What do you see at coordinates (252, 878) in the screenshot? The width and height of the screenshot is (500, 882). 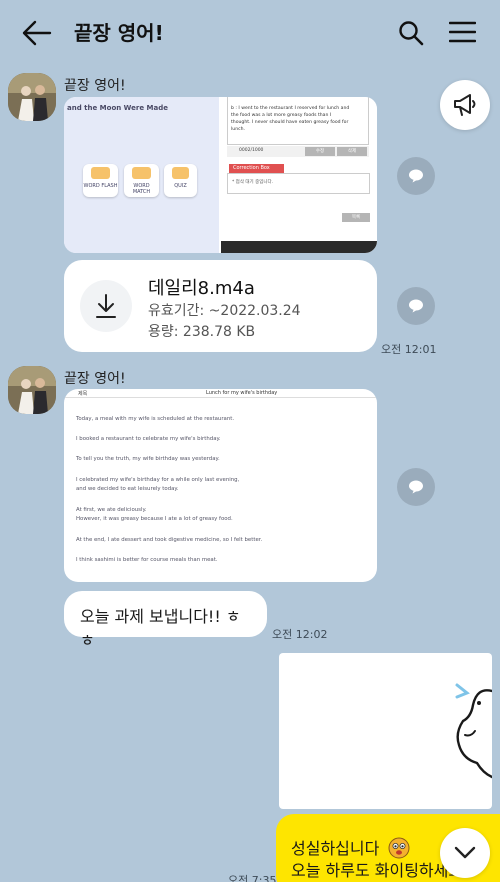 I see `message-time: 오전 7:35` at bounding box center [252, 878].